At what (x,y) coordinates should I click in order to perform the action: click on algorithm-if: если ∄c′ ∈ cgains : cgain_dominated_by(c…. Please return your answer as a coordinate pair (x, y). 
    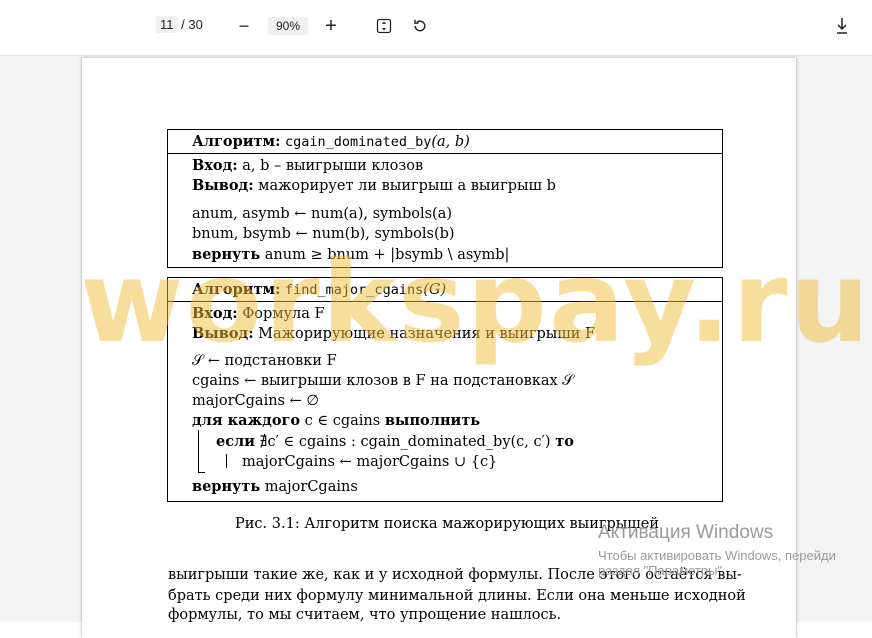
    Looking at the image, I should click on (395, 441).